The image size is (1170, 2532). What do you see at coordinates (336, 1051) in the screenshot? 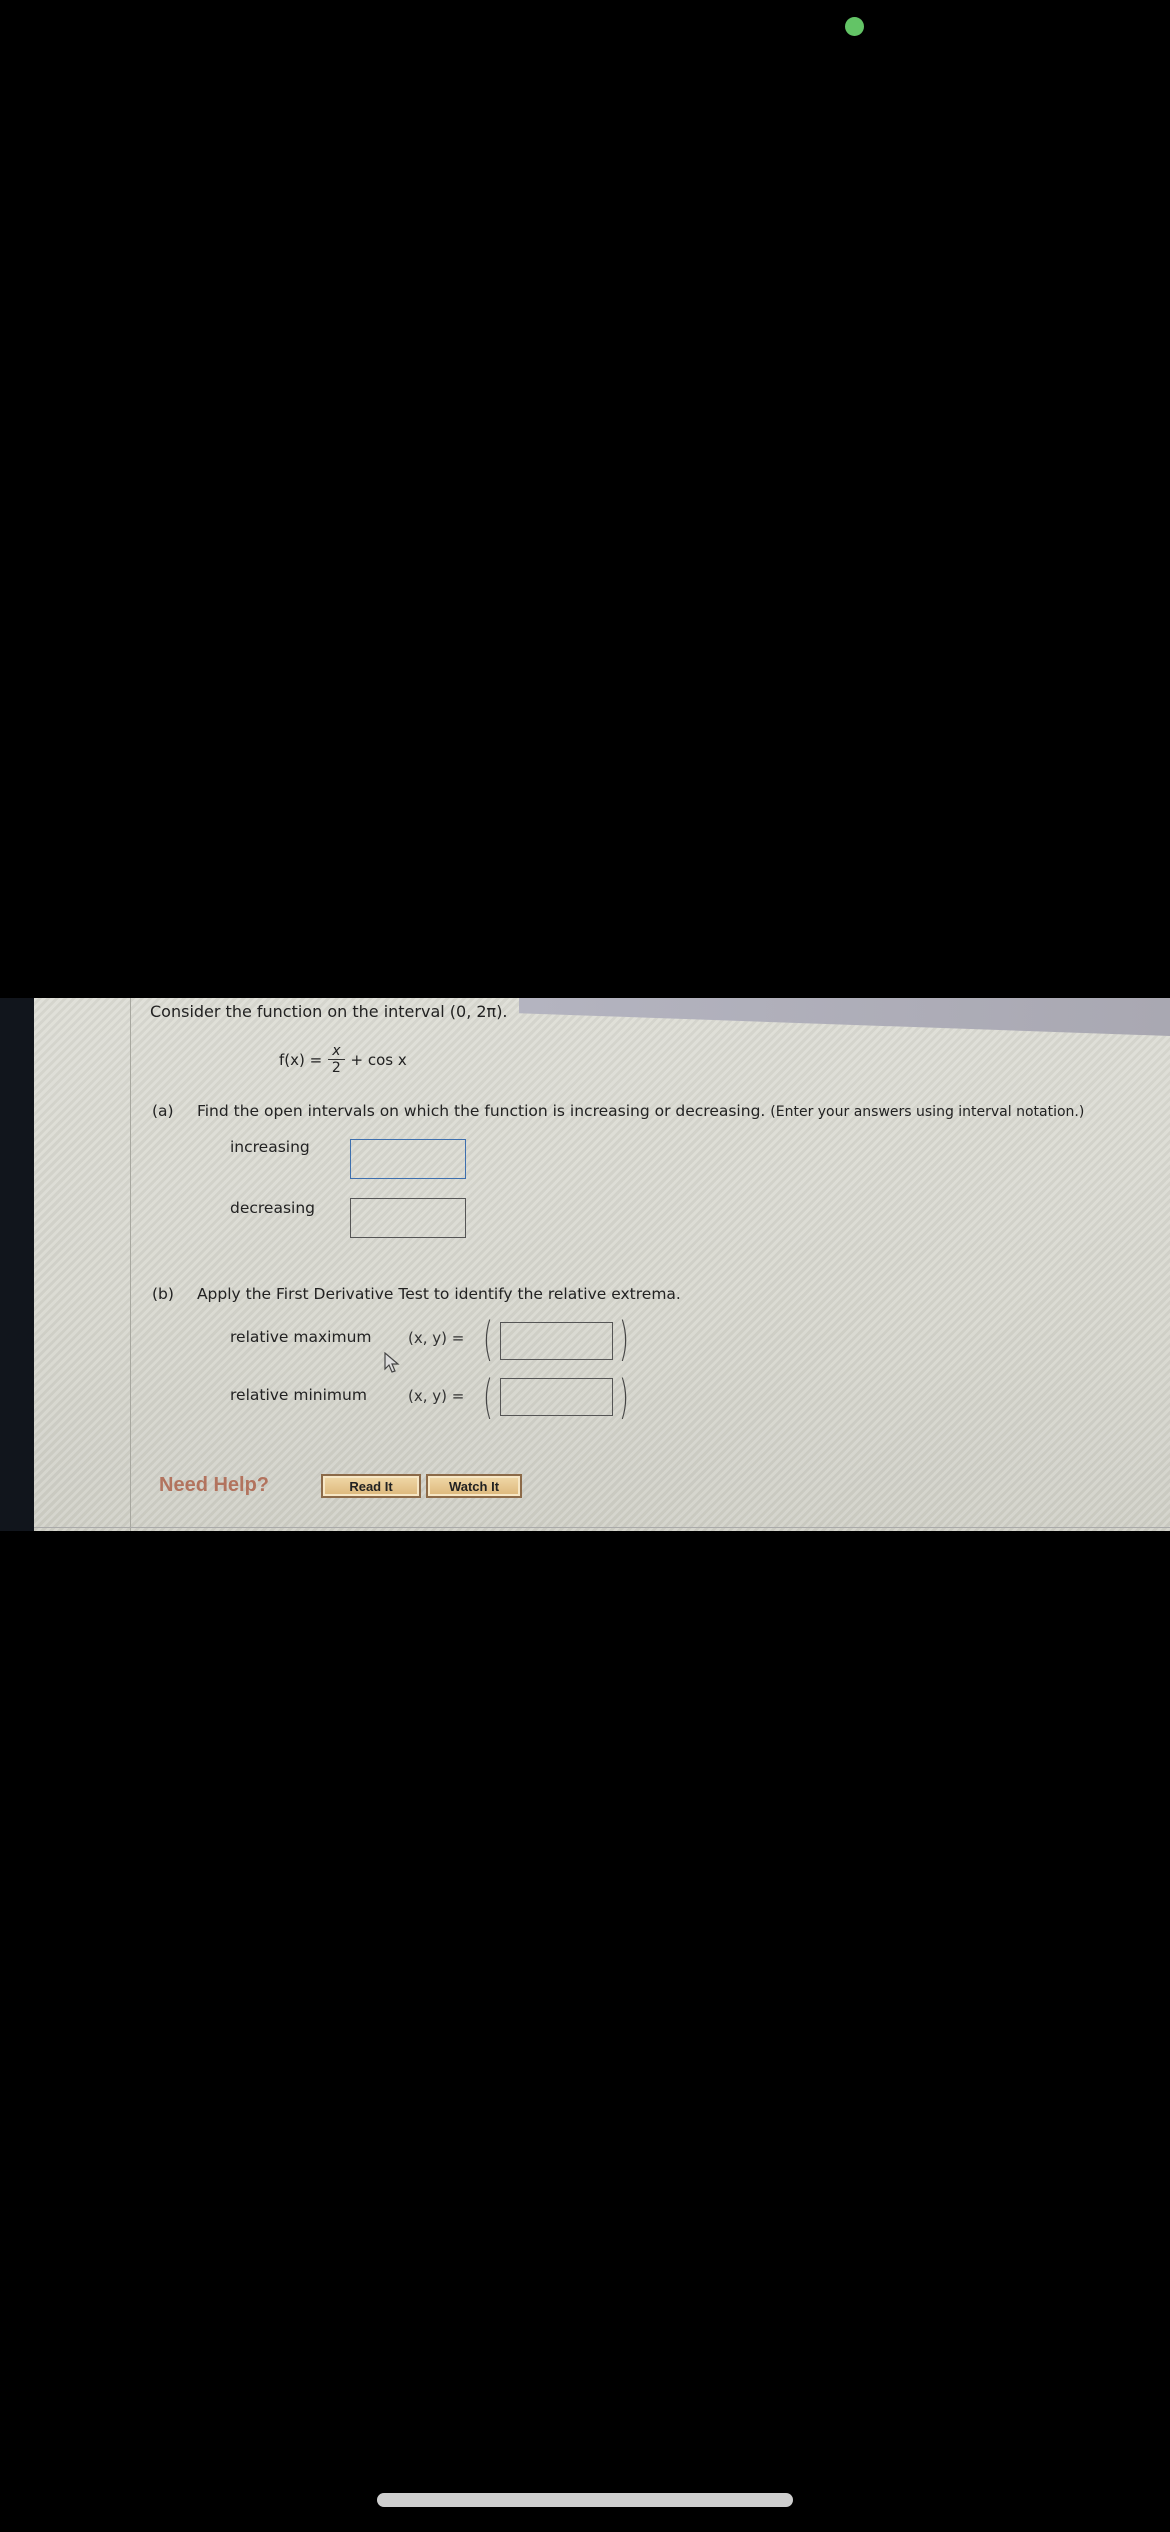
I see `fraction-numerator: x` at bounding box center [336, 1051].